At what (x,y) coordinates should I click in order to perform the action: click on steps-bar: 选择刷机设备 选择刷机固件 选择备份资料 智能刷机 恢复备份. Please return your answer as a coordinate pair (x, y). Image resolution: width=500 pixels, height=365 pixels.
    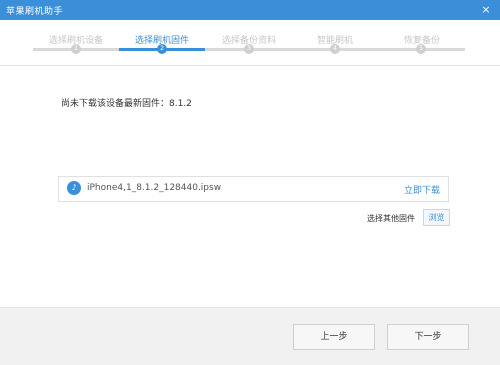
    Looking at the image, I should click on (250, 43).